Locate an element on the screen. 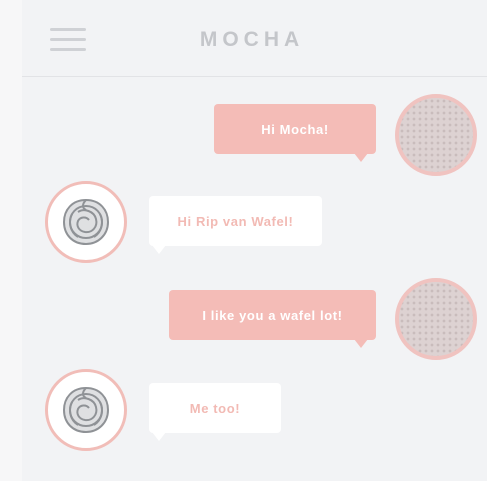 The height and width of the screenshot is (481, 487). message-text: Me too! is located at coordinates (215, 408).